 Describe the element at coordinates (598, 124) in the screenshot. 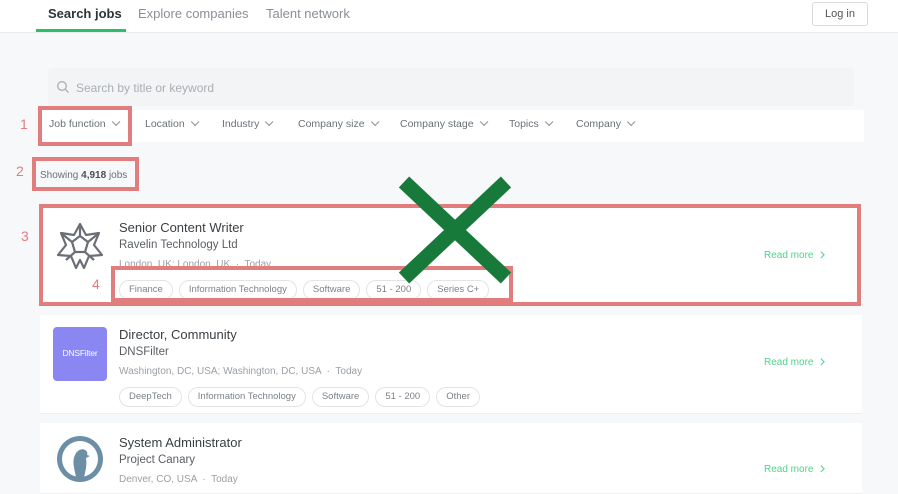

I see `filter-label: Company` at that location.